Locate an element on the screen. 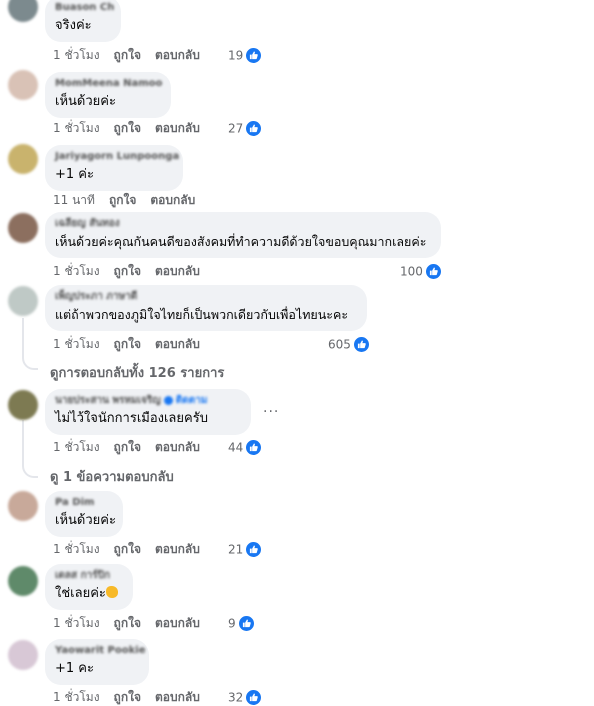 Image resolution: width=594 pixels, height=706 pixels. commenter-name: Pa Dim is located at coordinates (83, 503).